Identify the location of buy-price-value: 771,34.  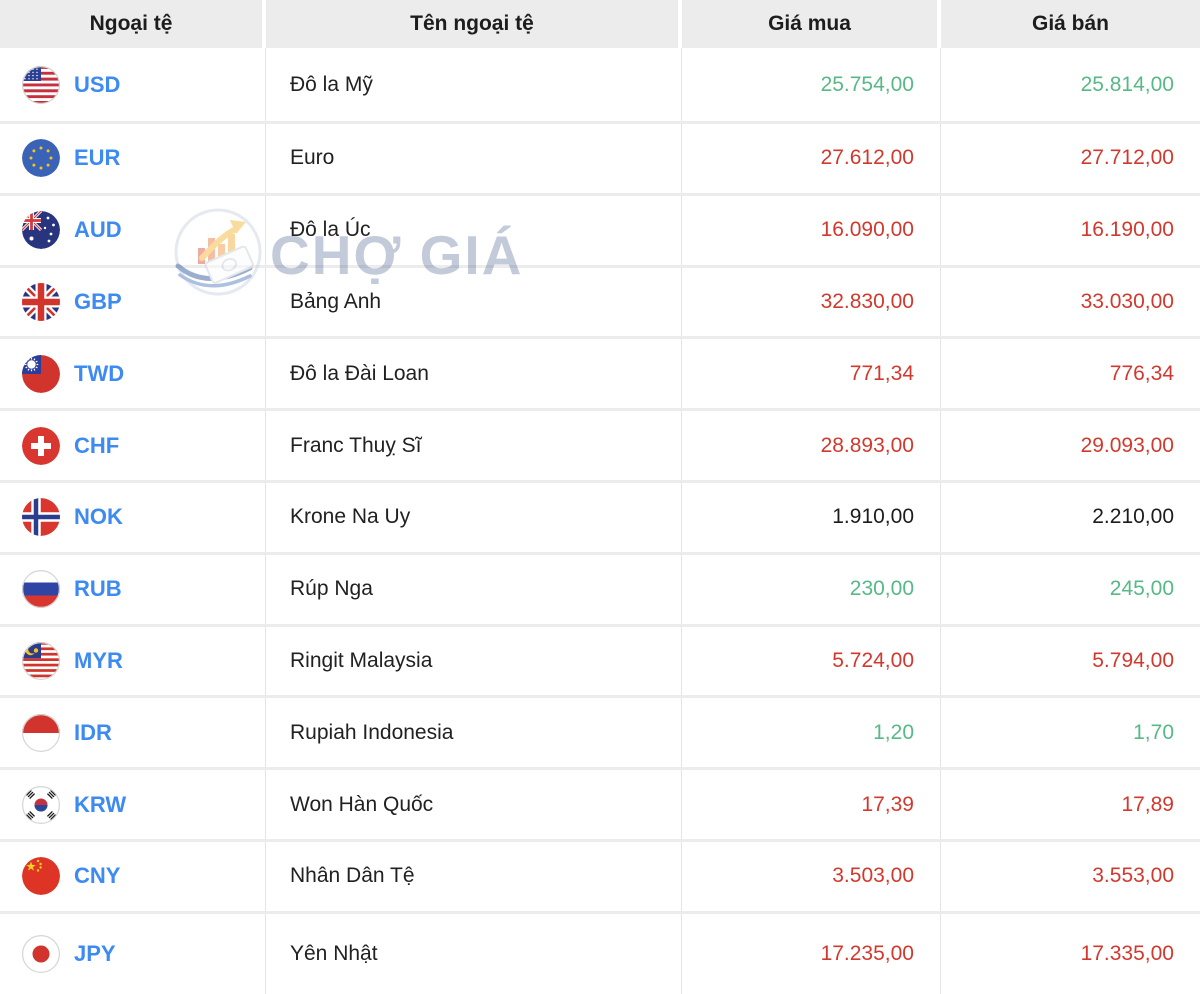
(811, 374).